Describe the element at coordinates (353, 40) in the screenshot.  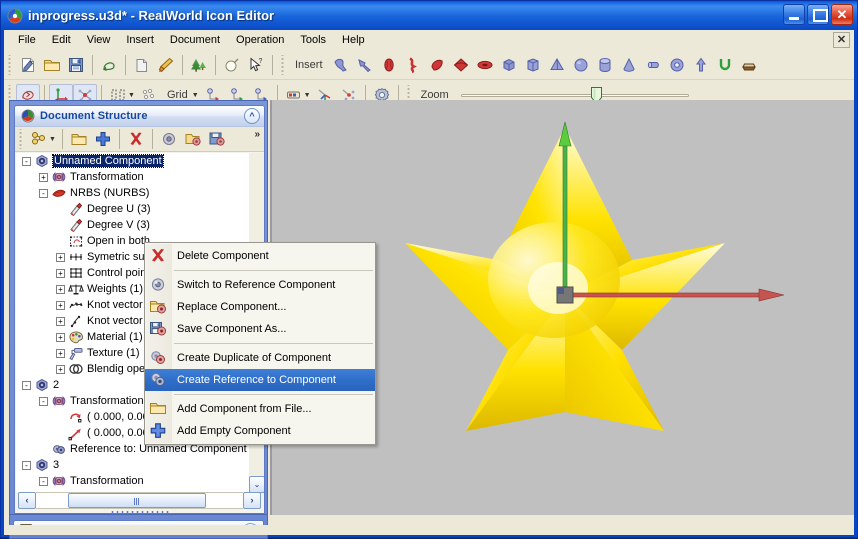
I see `menu-help: Help` at that location.